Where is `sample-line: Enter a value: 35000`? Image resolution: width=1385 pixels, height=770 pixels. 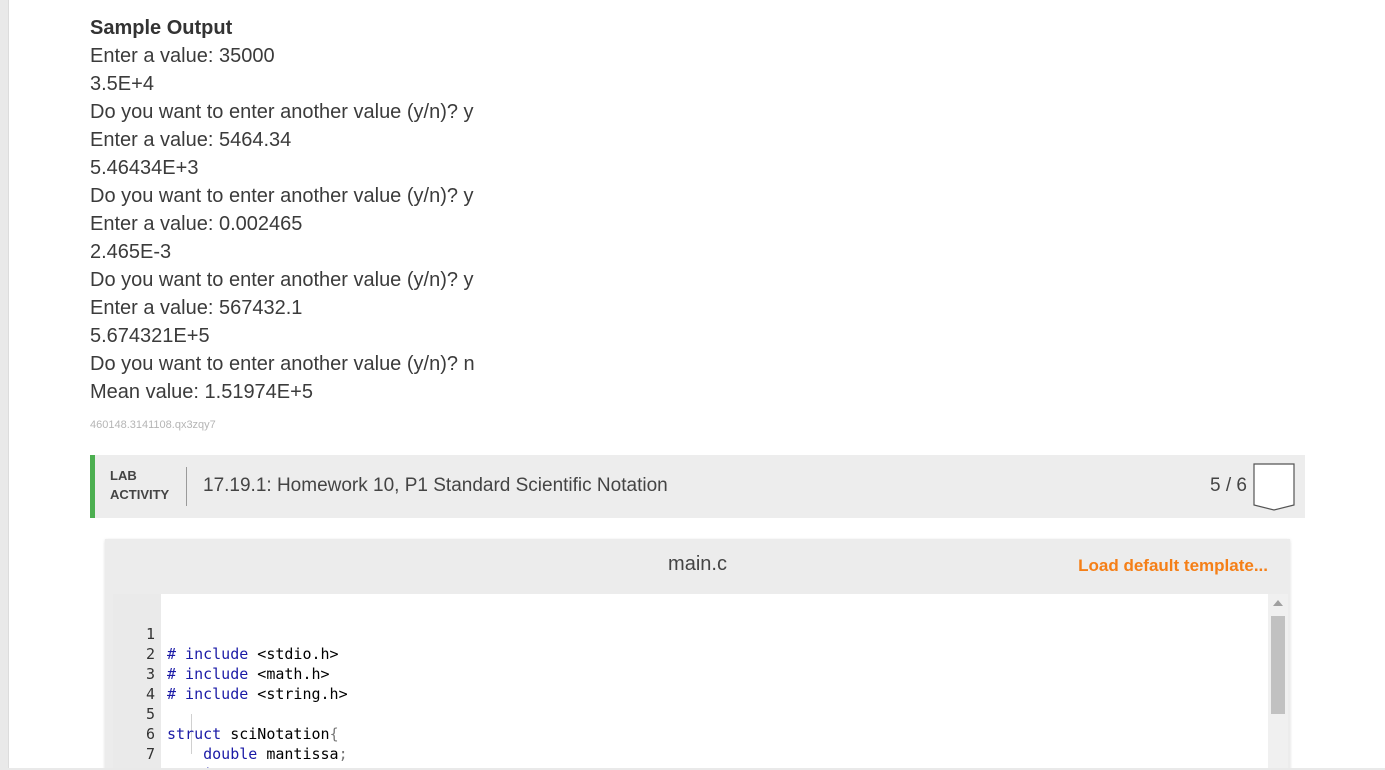
sample-line: Enter a value: 35000 is located at coordinates (182, 56).